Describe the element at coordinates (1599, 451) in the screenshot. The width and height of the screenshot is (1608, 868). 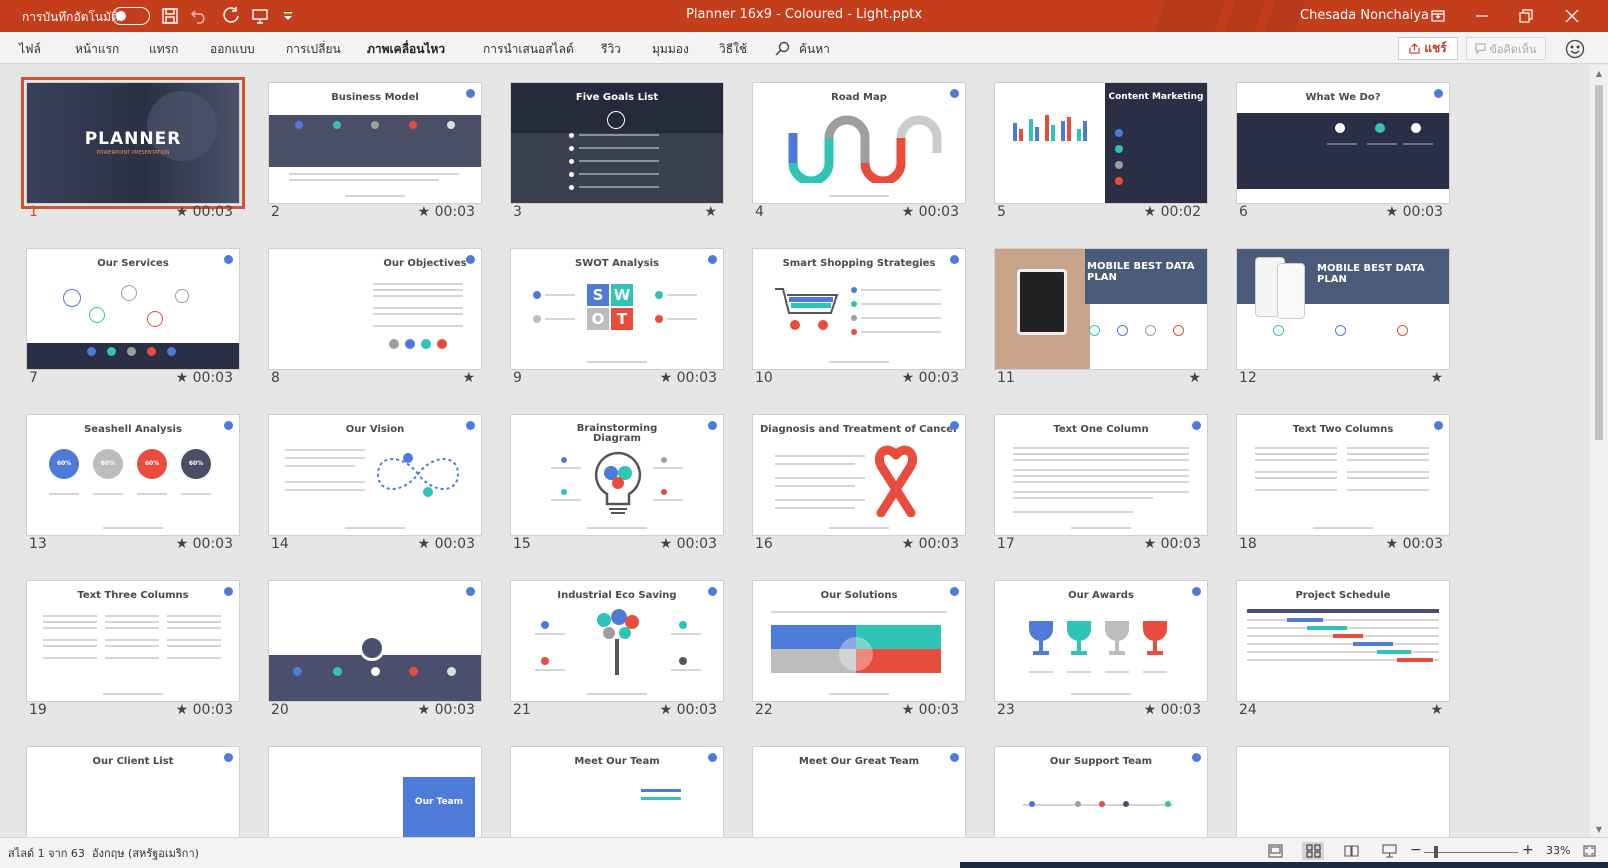
I see `vertical-scrollbar: ▲ ▼` at that location.